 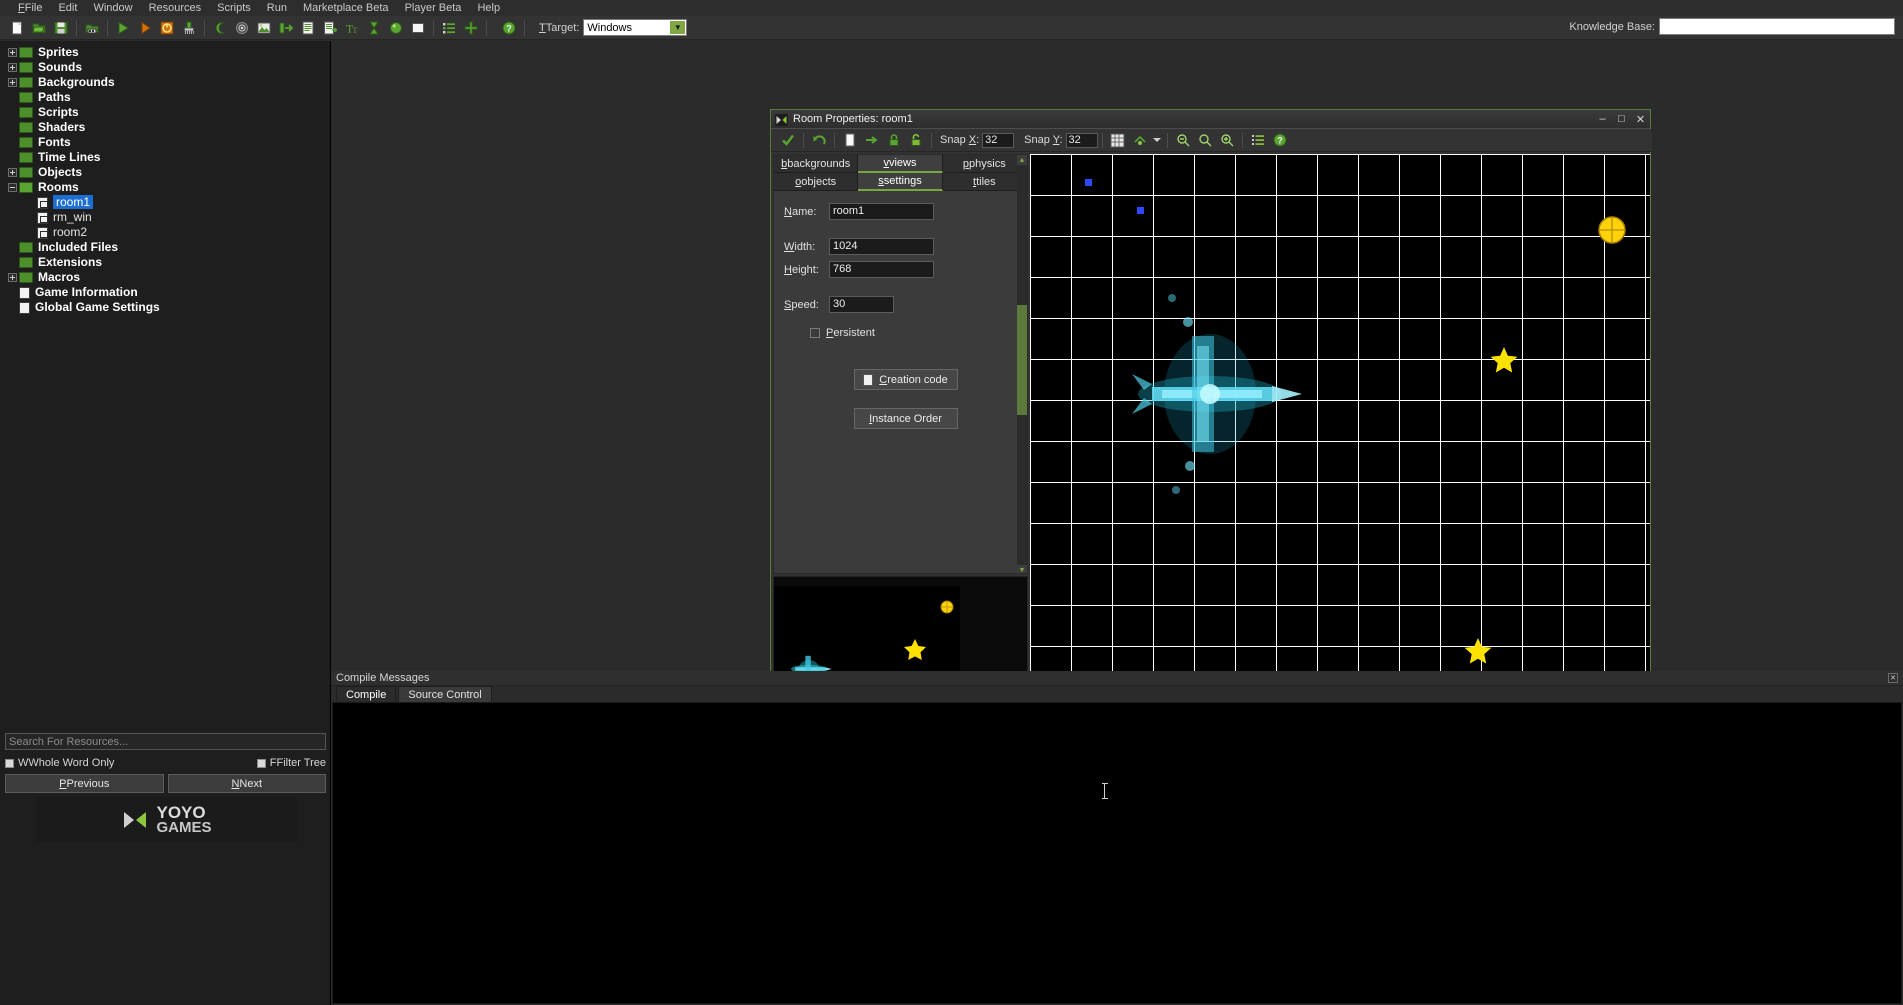 I want to click on close-icon: ✕, so click(x=1893, y=678).